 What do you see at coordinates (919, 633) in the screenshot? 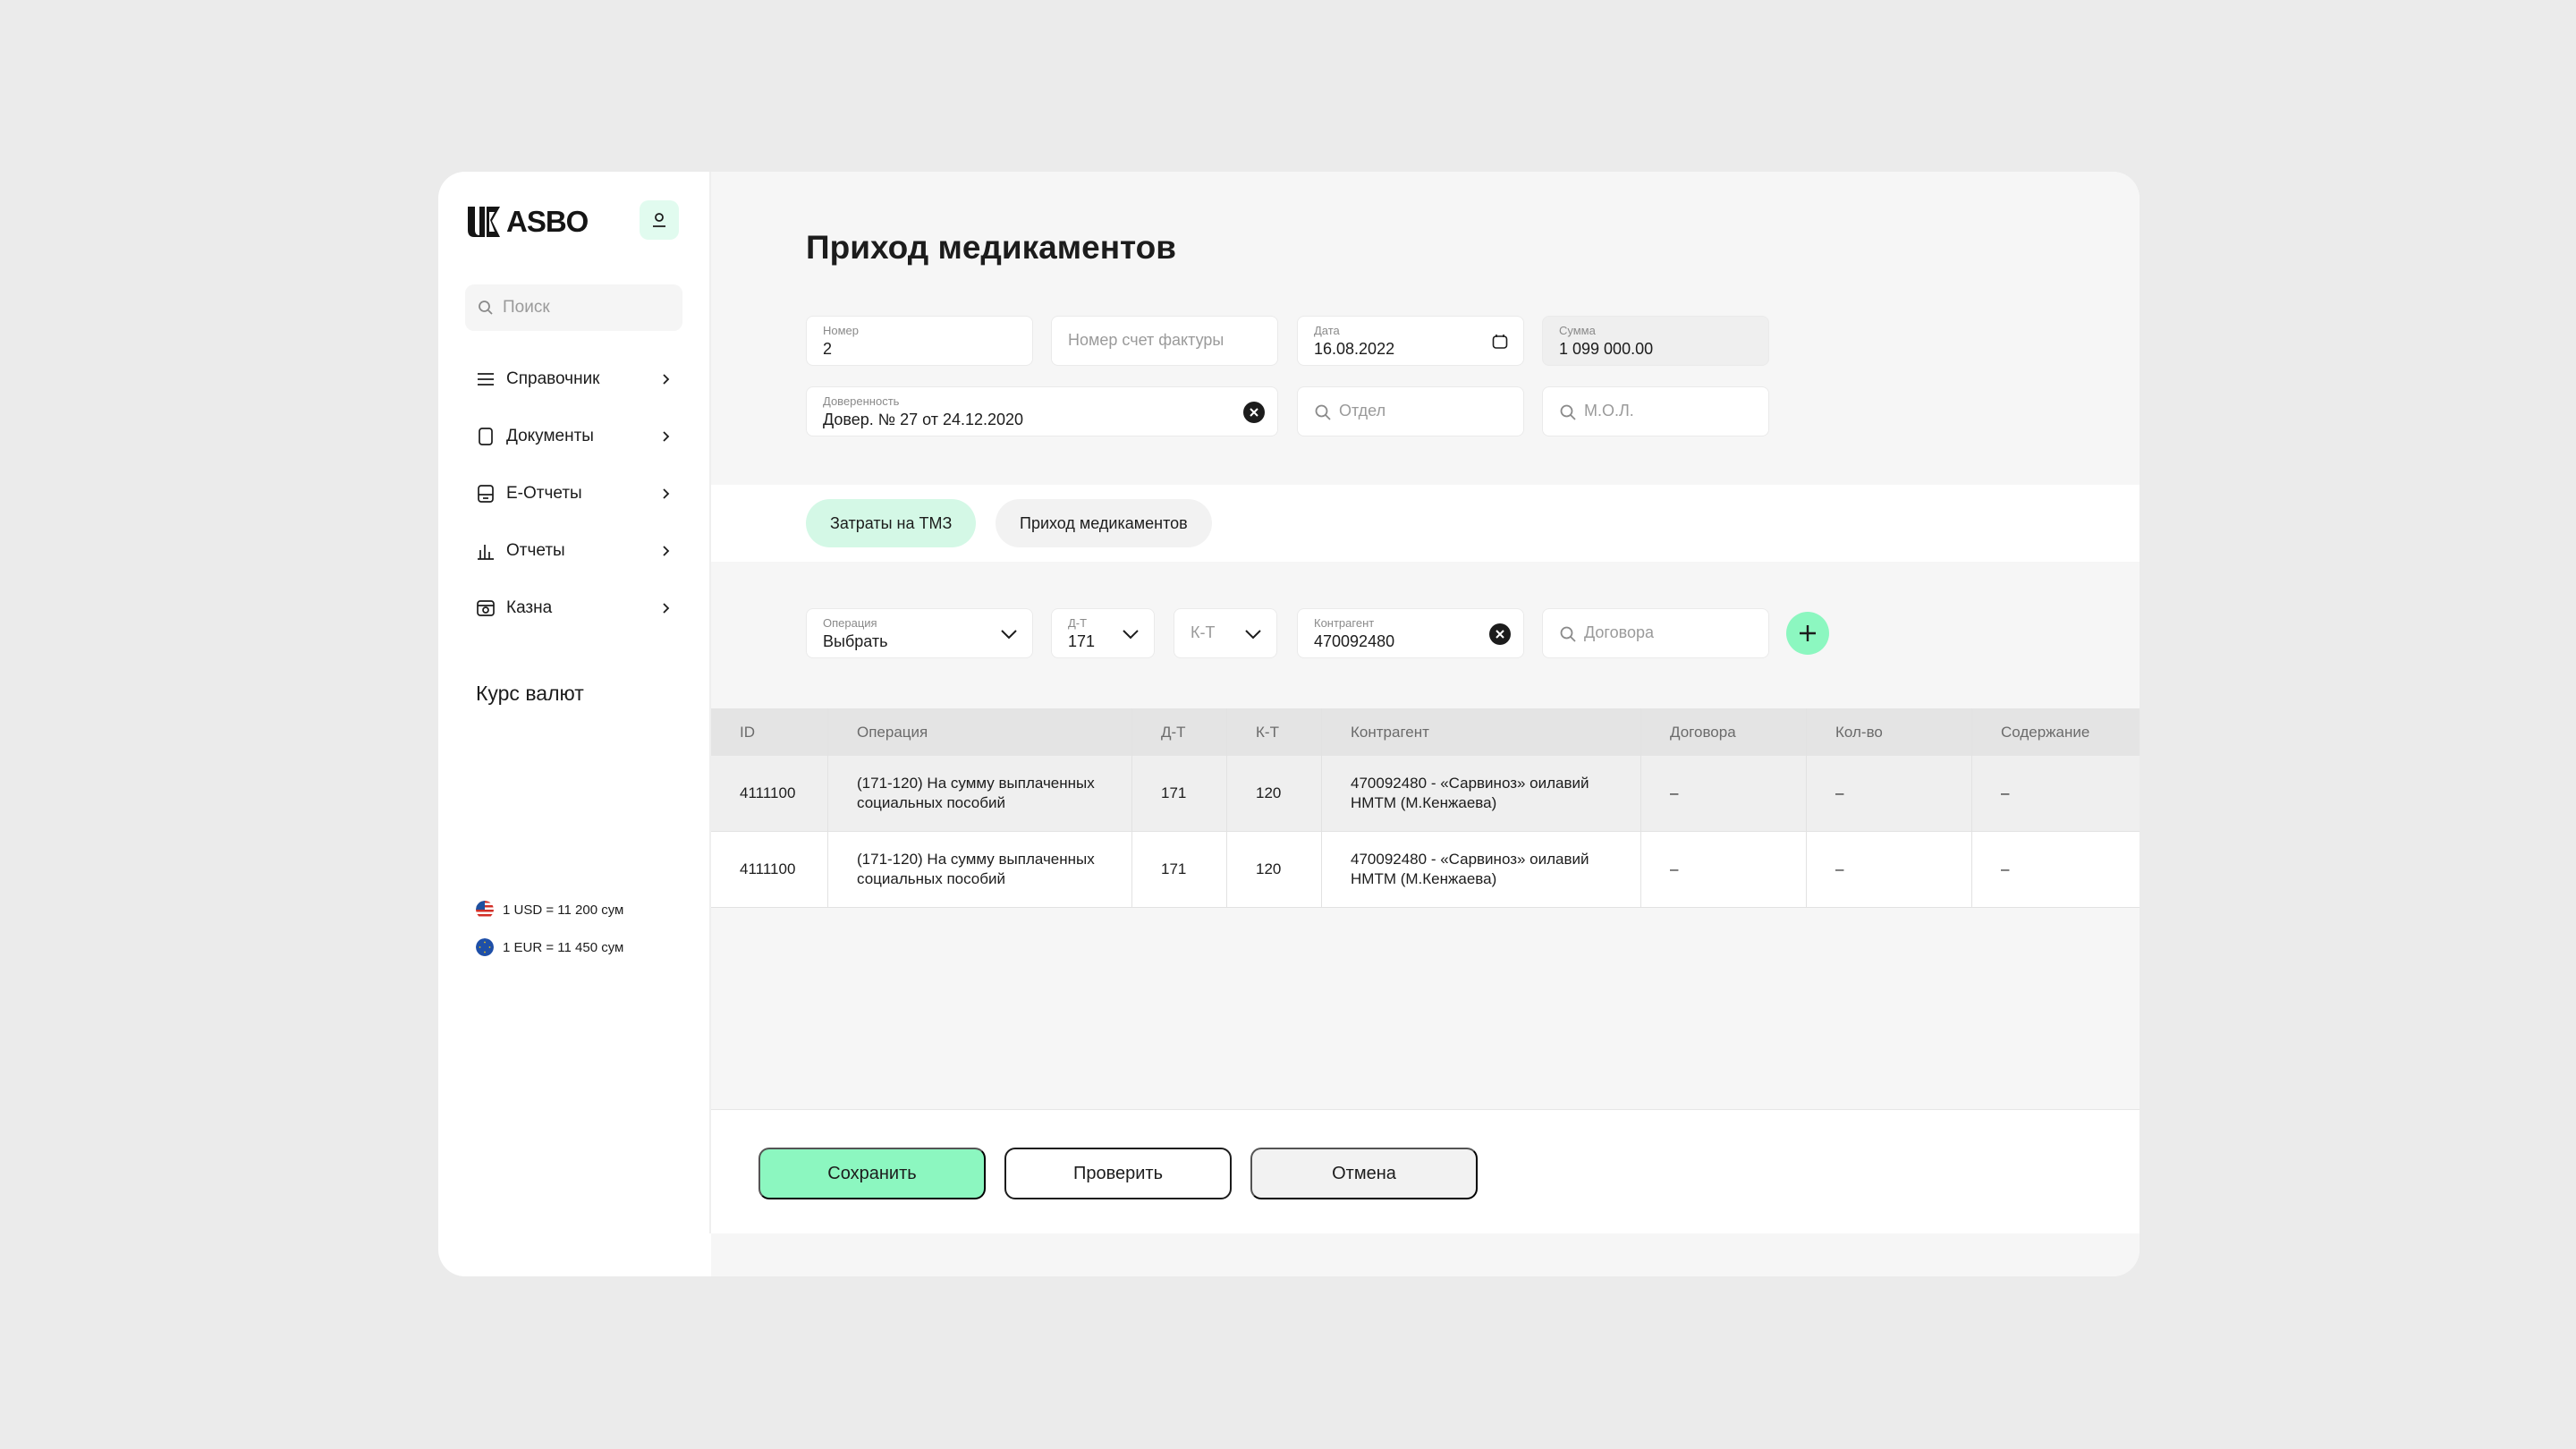
I see `operation-select: Операция Выбрать` at bounding box center [919, 633].